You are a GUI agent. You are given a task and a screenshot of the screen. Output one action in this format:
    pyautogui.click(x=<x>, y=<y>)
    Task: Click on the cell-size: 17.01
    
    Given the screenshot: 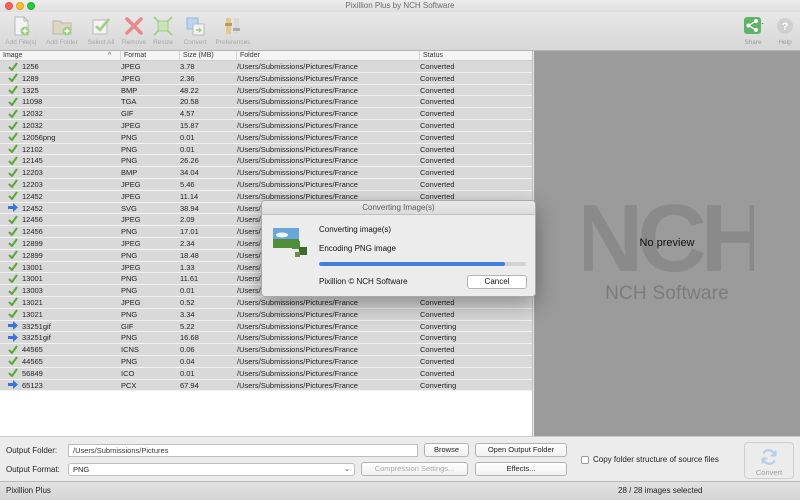 What is the action you would take?
    pyautogui.click(x=189, y=232)
    